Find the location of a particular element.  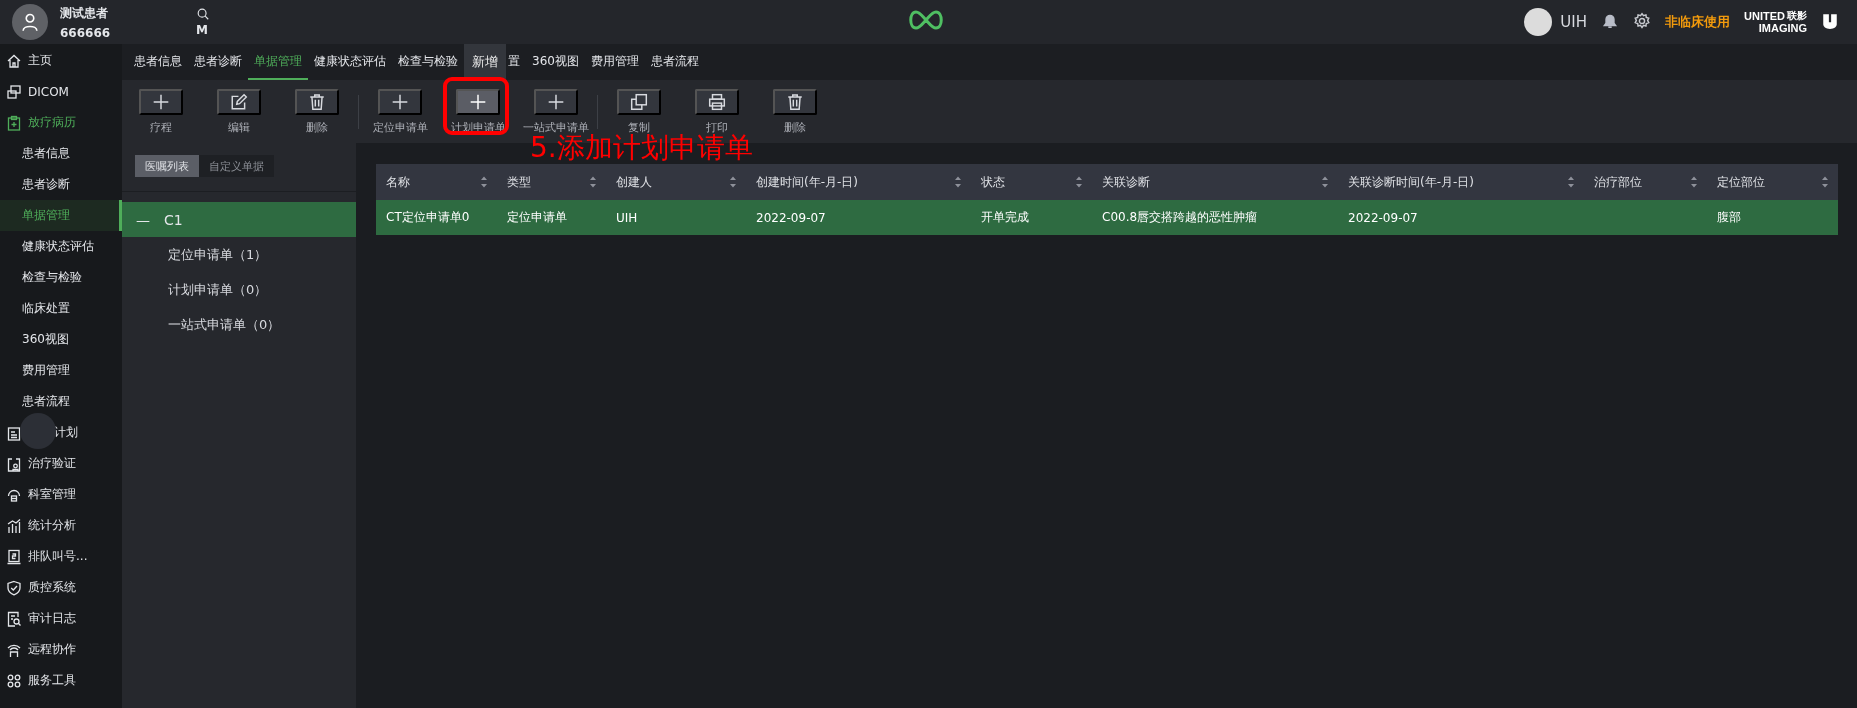

tree-leaf: 一站式申请单（0） is located at coordinates (239, 324).